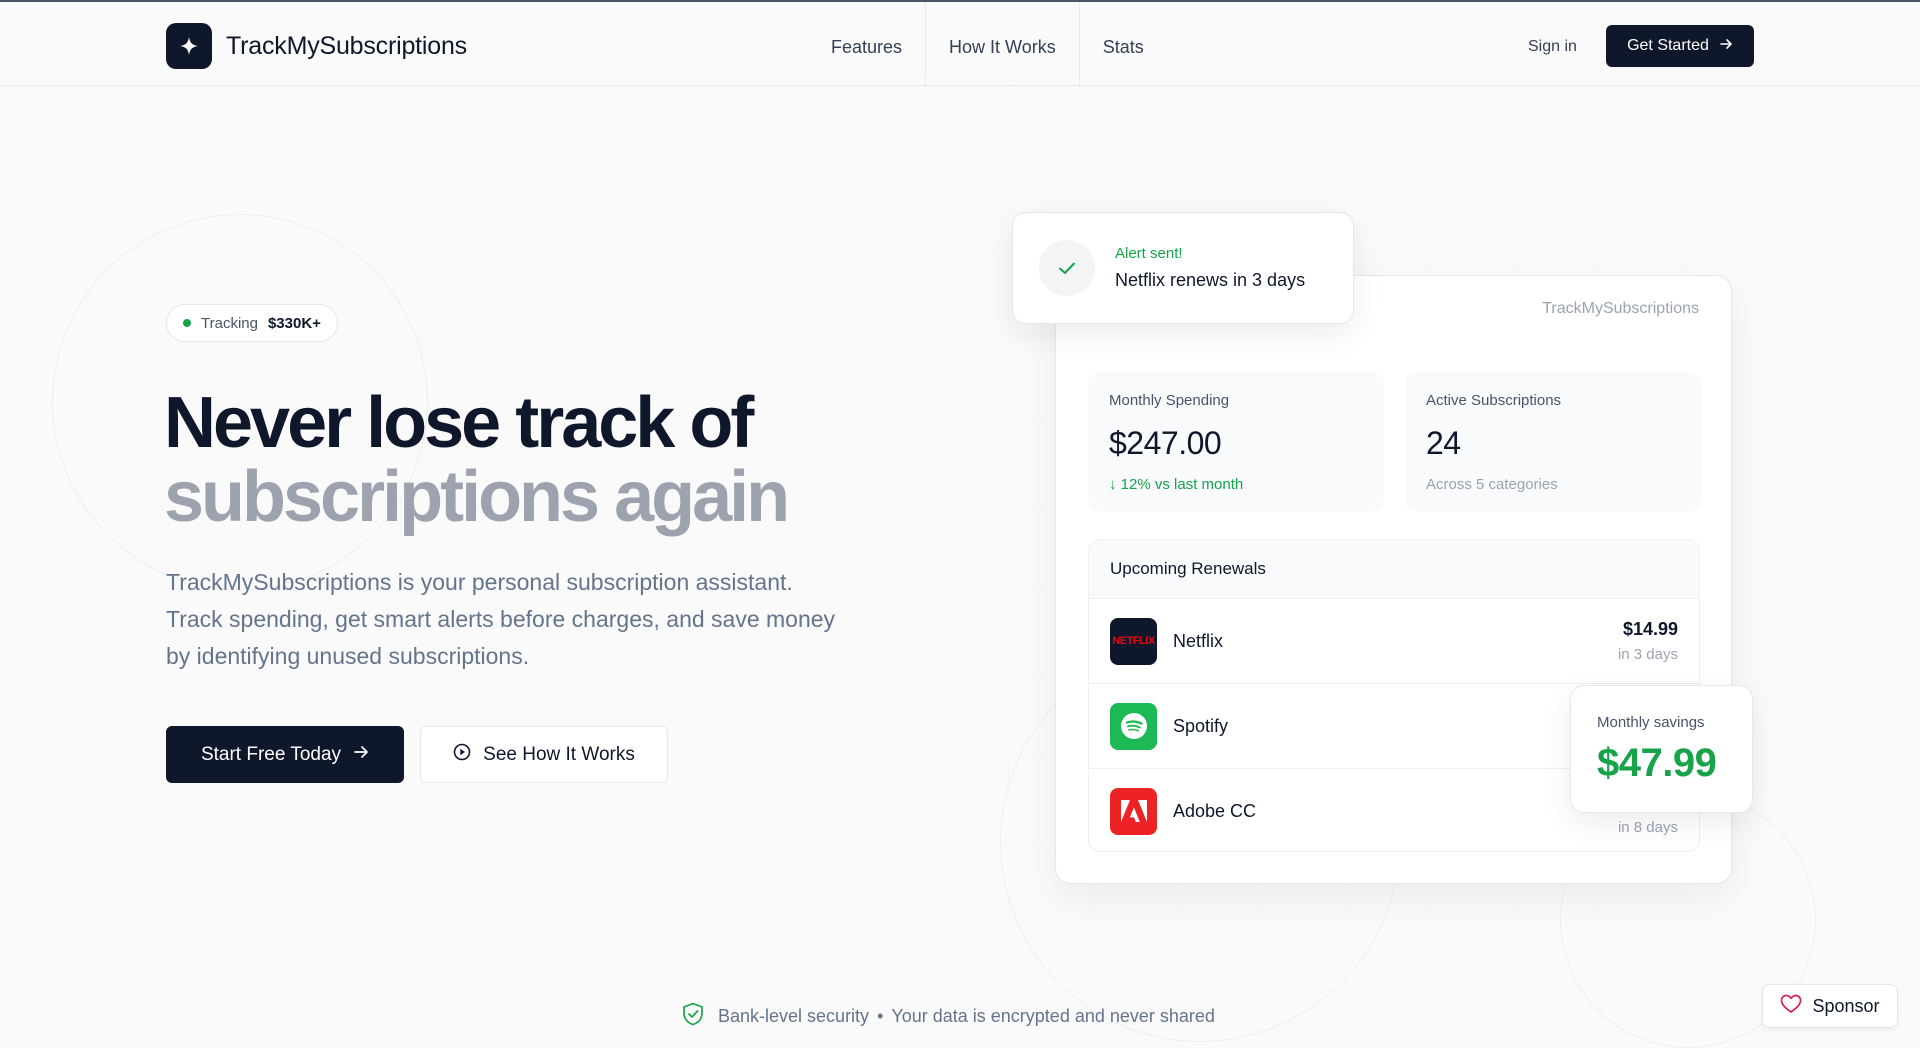  Describe the element at coordinates (1169, 400) in the screenshot. I see `stat-label: Monthly Spending` at that location.